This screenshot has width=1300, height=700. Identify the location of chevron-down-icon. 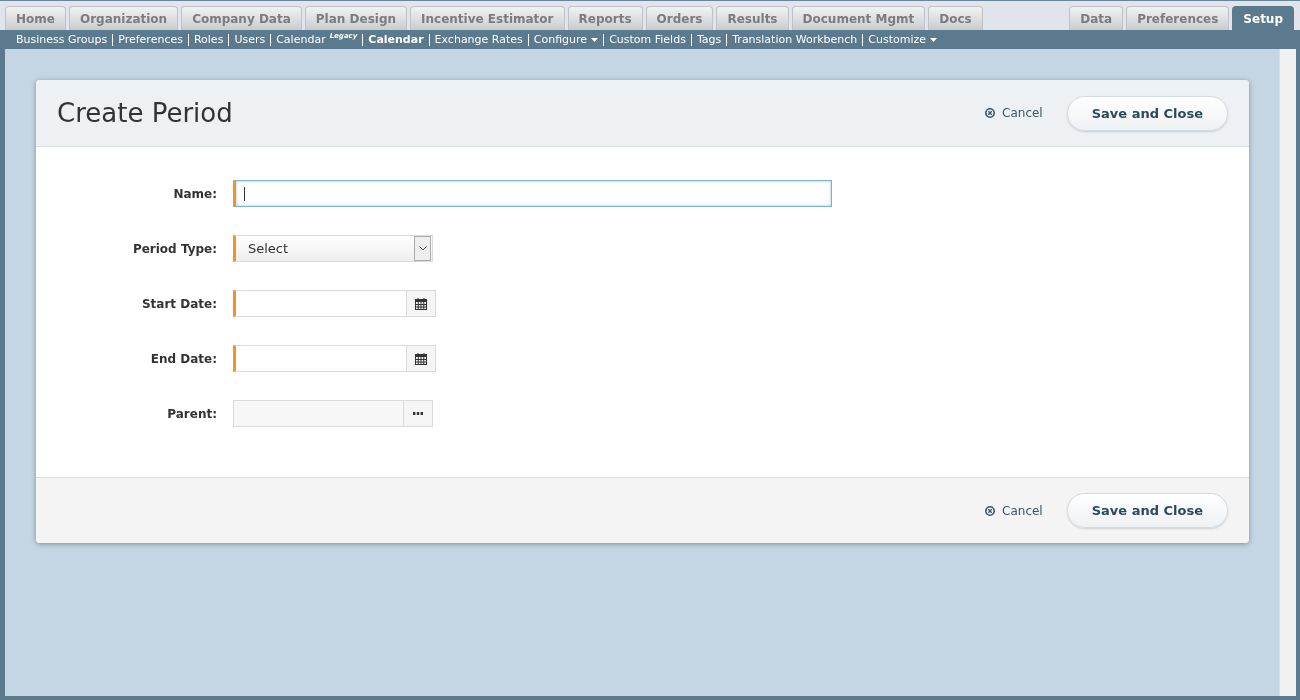
(422, 248).